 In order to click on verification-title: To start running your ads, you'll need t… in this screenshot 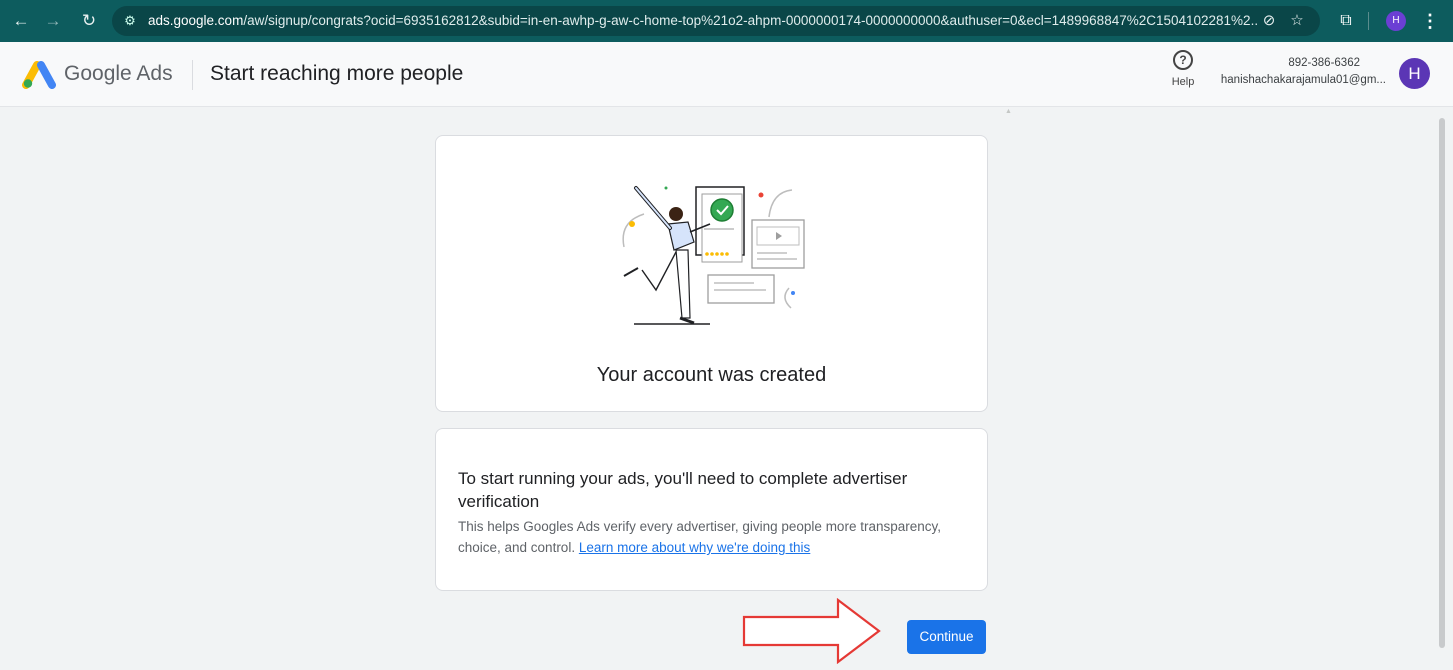, I will do `click(683, 490)`.